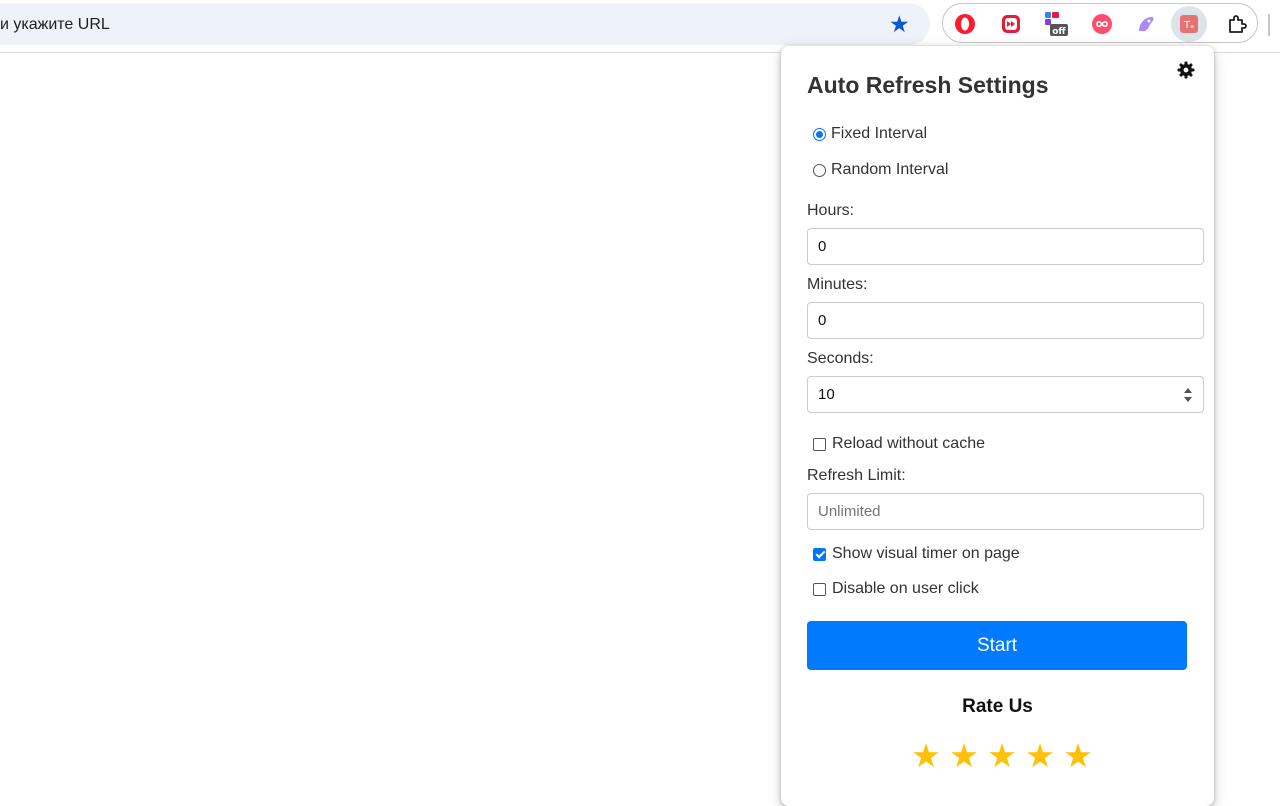  What do you see at coordinates (1005, 320) in the screenshot?
I see `minutes-input: 0` at bounding box center [1005, 320].